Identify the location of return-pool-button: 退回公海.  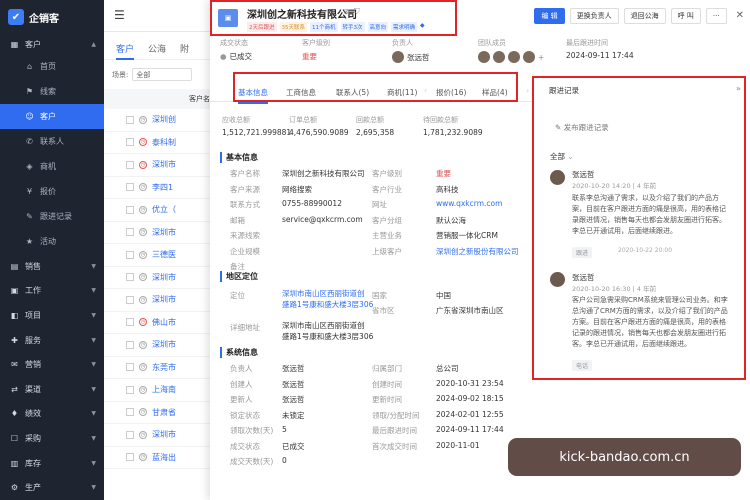
(644, 16).